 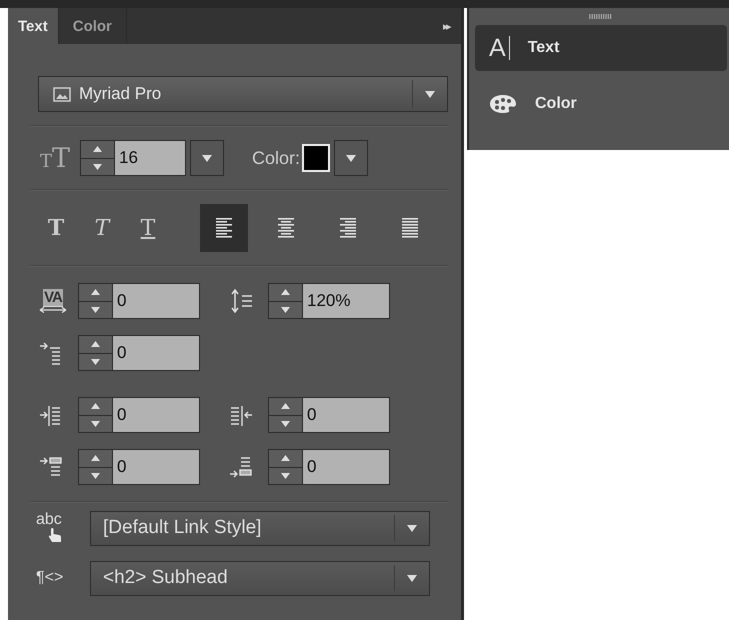 What do you see at coordinates (56, 228) in the screenshot?
I see `bold-button: T` at bounding box center [56, 228].